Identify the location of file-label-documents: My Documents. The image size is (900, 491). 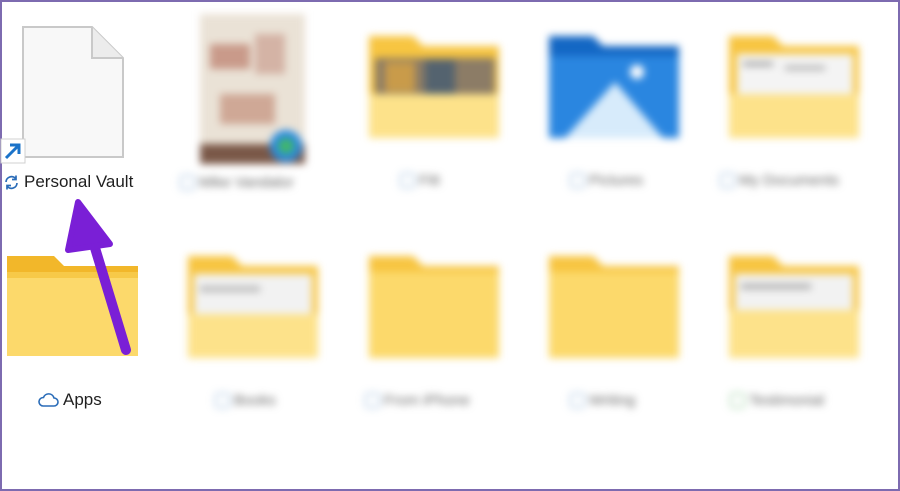
(779, 180).